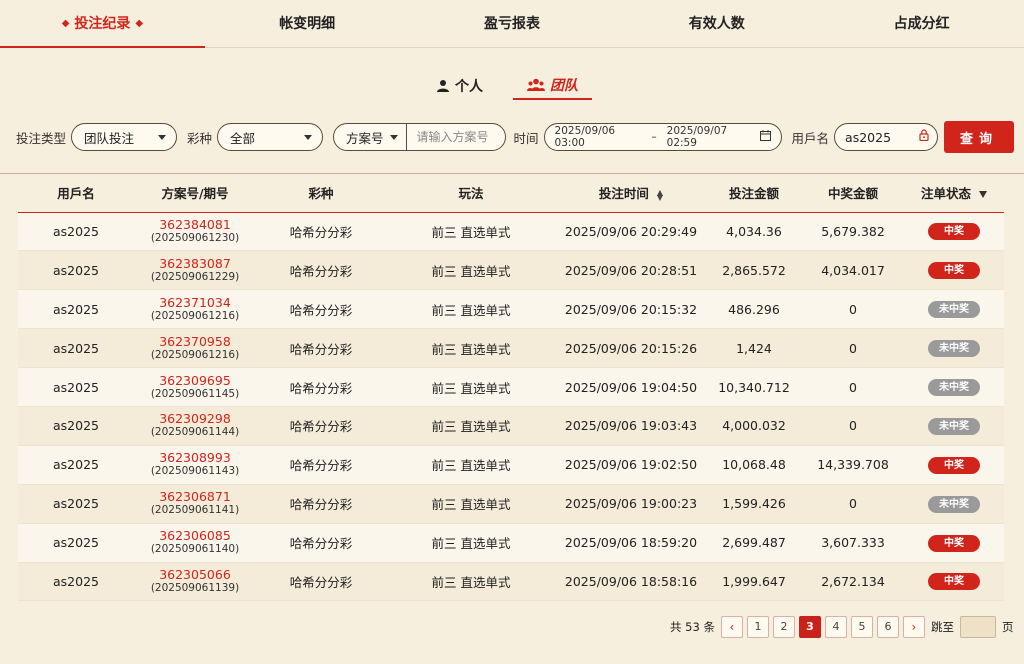 The image size is (1024, 664). I want to click on cell-win-amount: 4,034.017, so click(853, 270).